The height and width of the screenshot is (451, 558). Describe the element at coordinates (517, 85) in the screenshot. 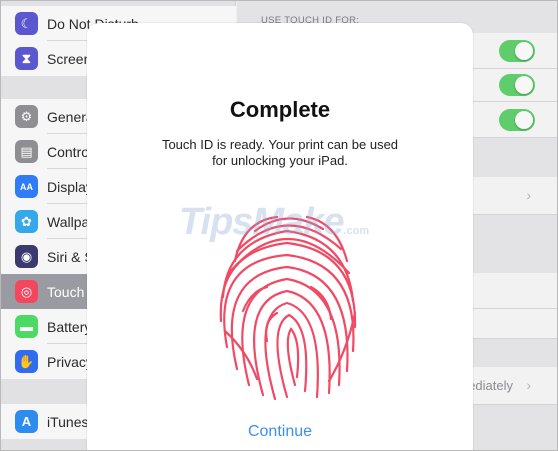

I see `store-toggle` at that location.